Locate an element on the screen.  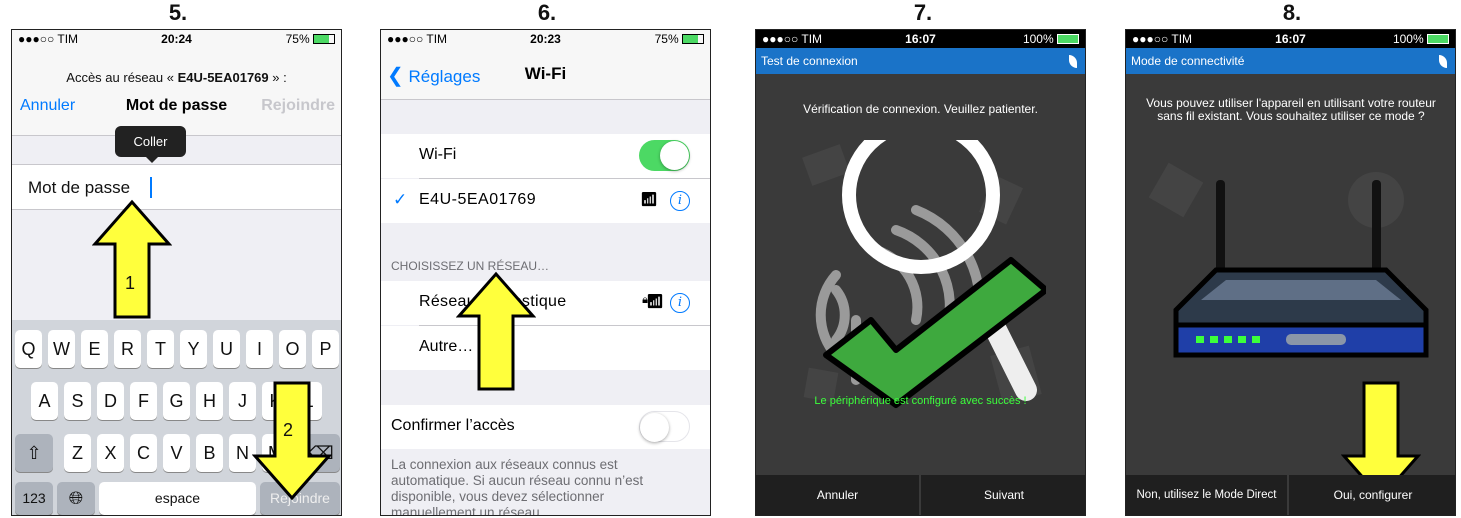
network-prompt: Accès au réseau « E4U-5EA01769 » : is located at coordinates (176, 77).